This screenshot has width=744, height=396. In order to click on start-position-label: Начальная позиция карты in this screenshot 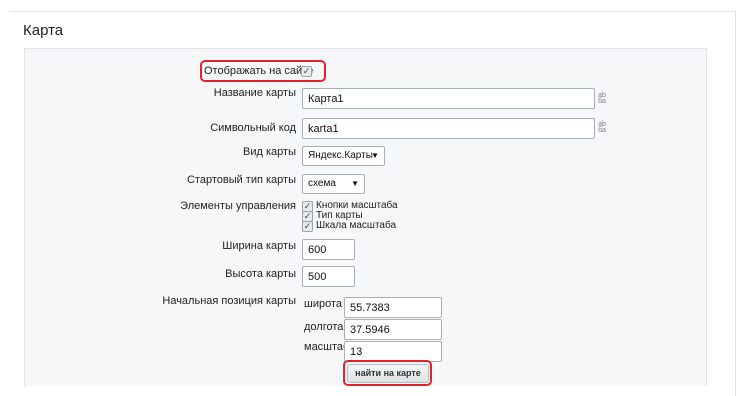, I will do `click(229, 301)`.